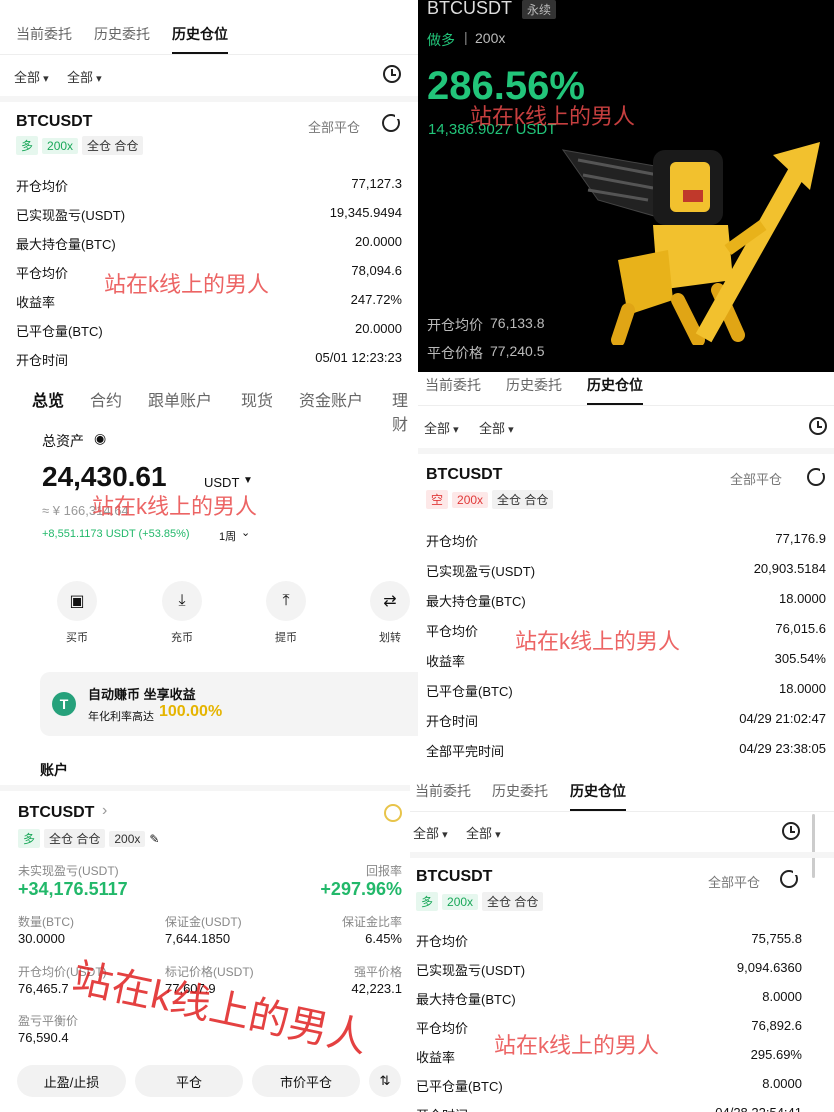  I want to click on buy-crypto-button: ▣ 买币, so click(77, 613).